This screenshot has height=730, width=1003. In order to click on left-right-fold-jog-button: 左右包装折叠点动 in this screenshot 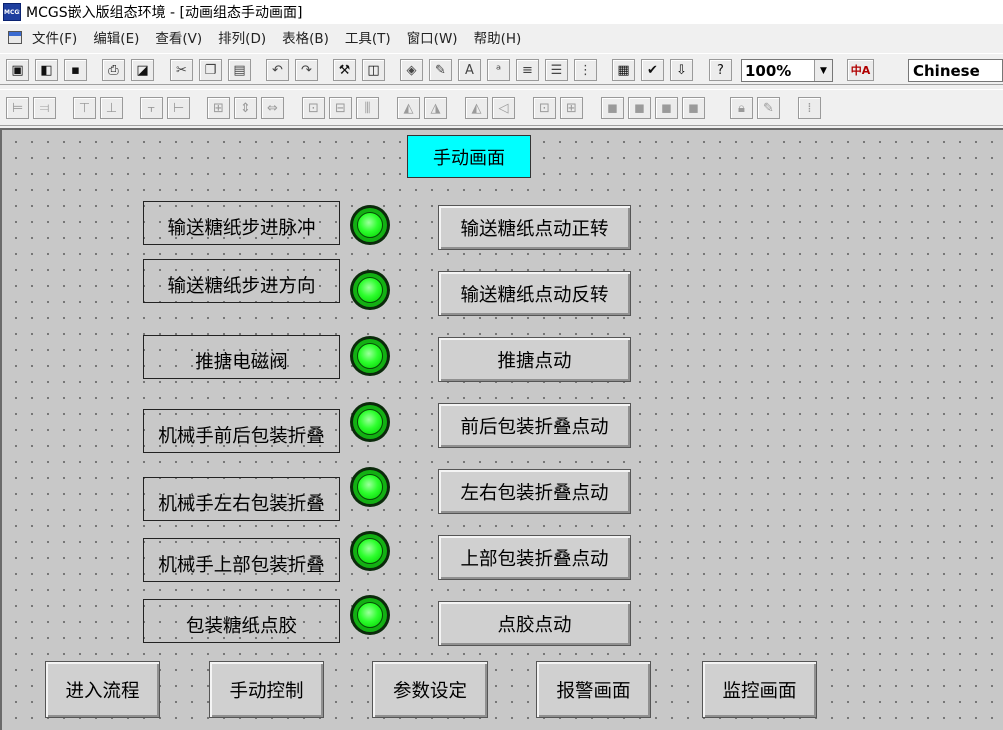, I will do `click(534, 491)`.